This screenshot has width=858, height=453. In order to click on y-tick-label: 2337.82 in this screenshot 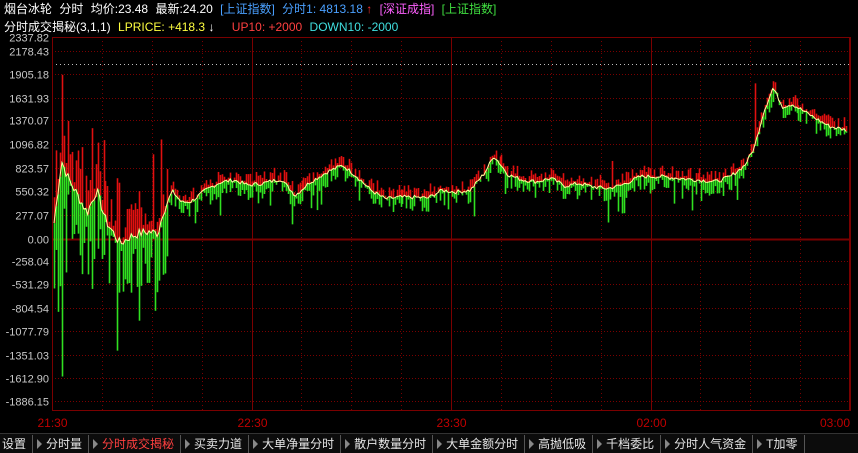, I will do `click(29, 39)`.